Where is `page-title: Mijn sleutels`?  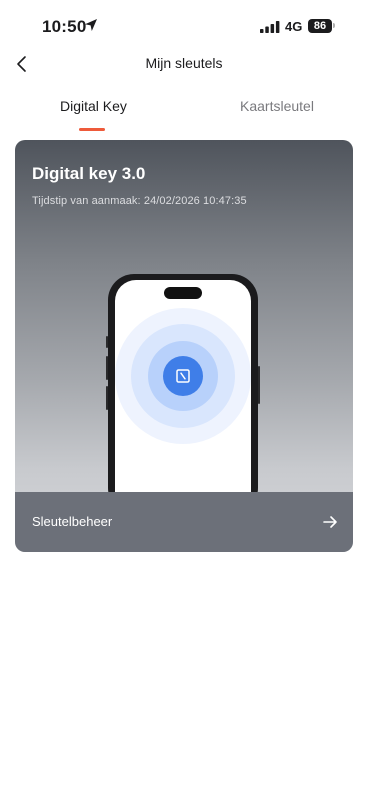 page-title: Mijn sleutels is located at coordinates (184, 63).